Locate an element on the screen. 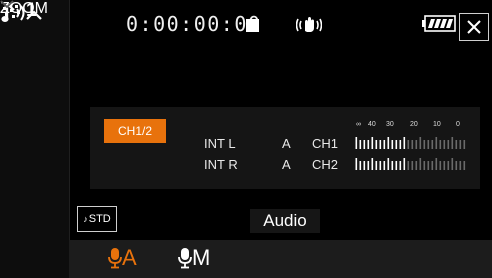 The image size is (492, 278). scale-label: 10 is located at coordinates (437, 124).